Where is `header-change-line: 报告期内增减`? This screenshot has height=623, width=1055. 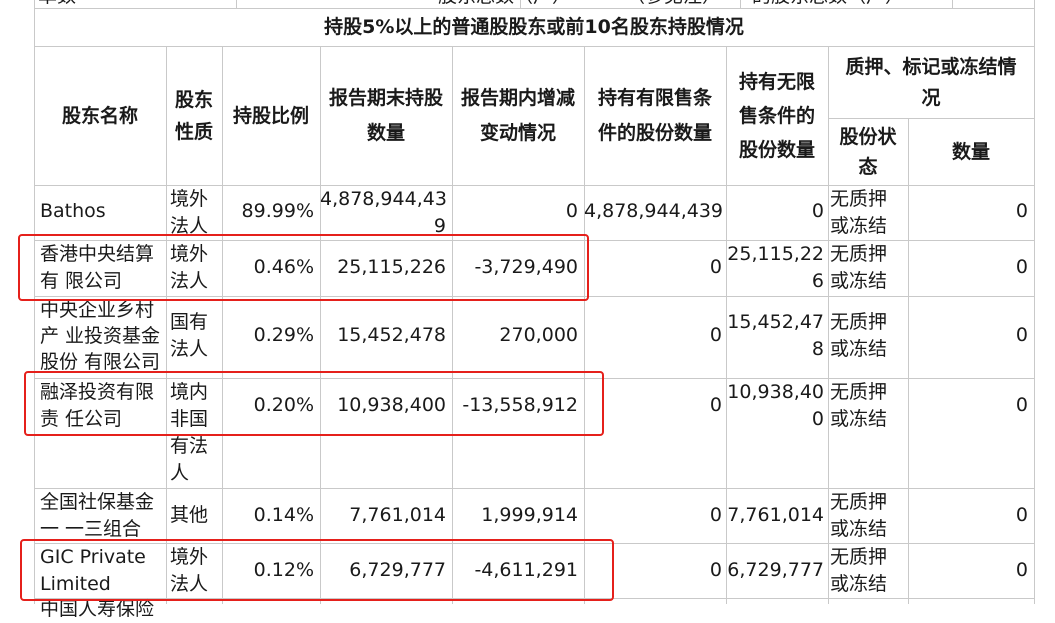
header-change-line: 报告期内增减 is located at coordinates (517, 98).